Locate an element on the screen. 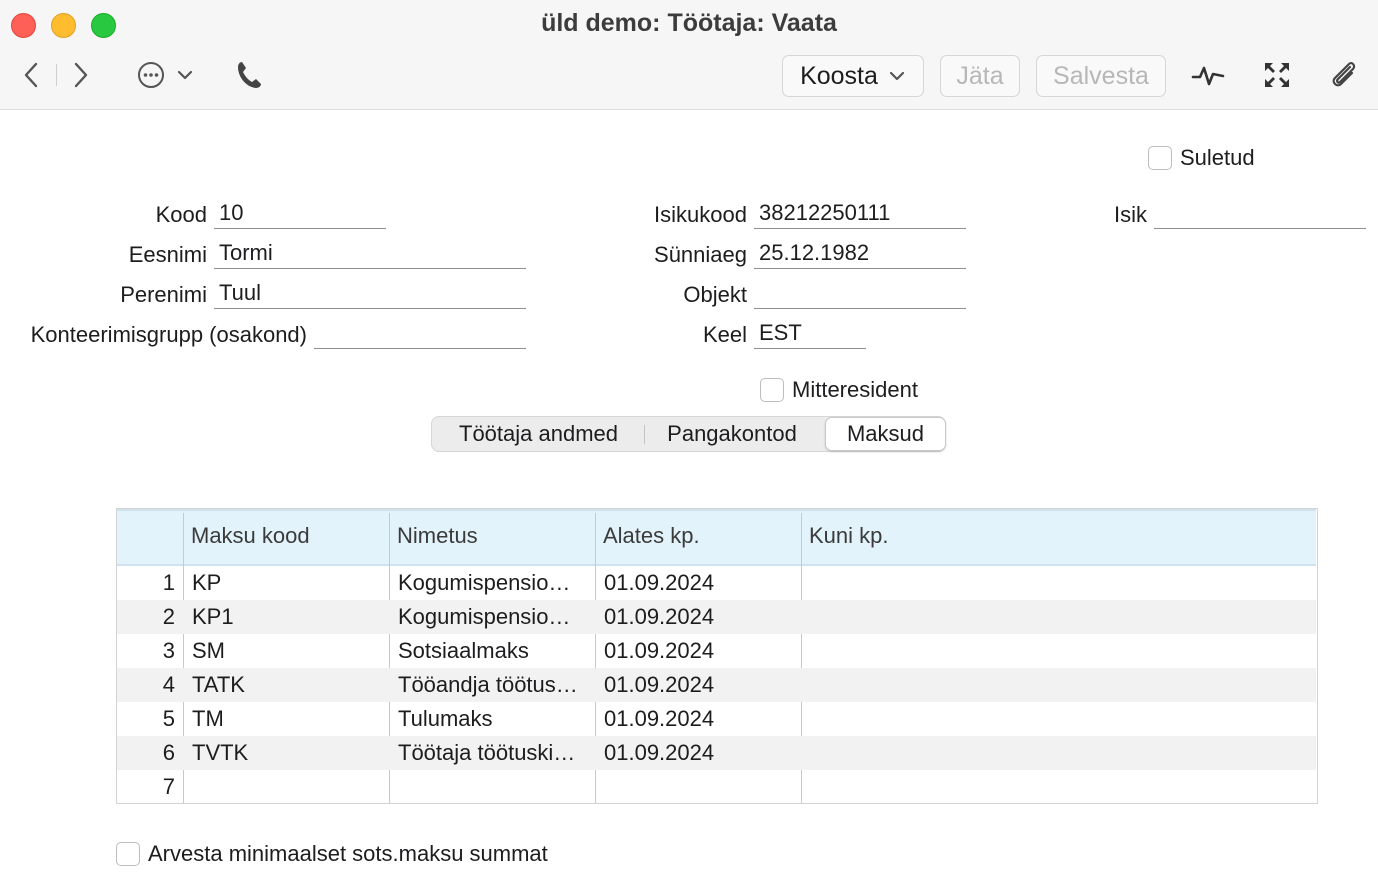 The image size is (1378, 888). eesnimi-label: Eesnimi is located at coordinates (167, 254).